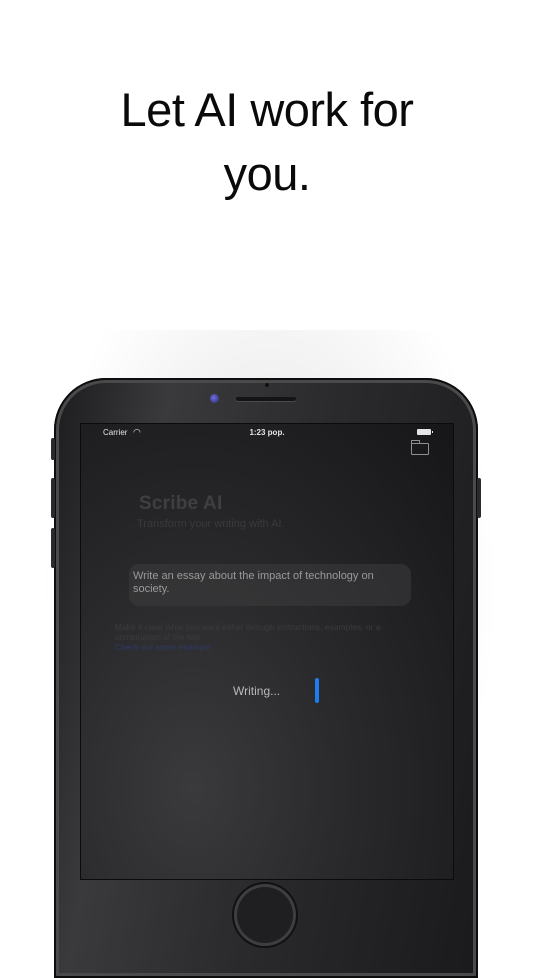 The width and height of the screenshot is (534, 978). What do you see at coordinates (479, 498) in the screenshot?
I see `power-button` at bounding box center [479, 498].